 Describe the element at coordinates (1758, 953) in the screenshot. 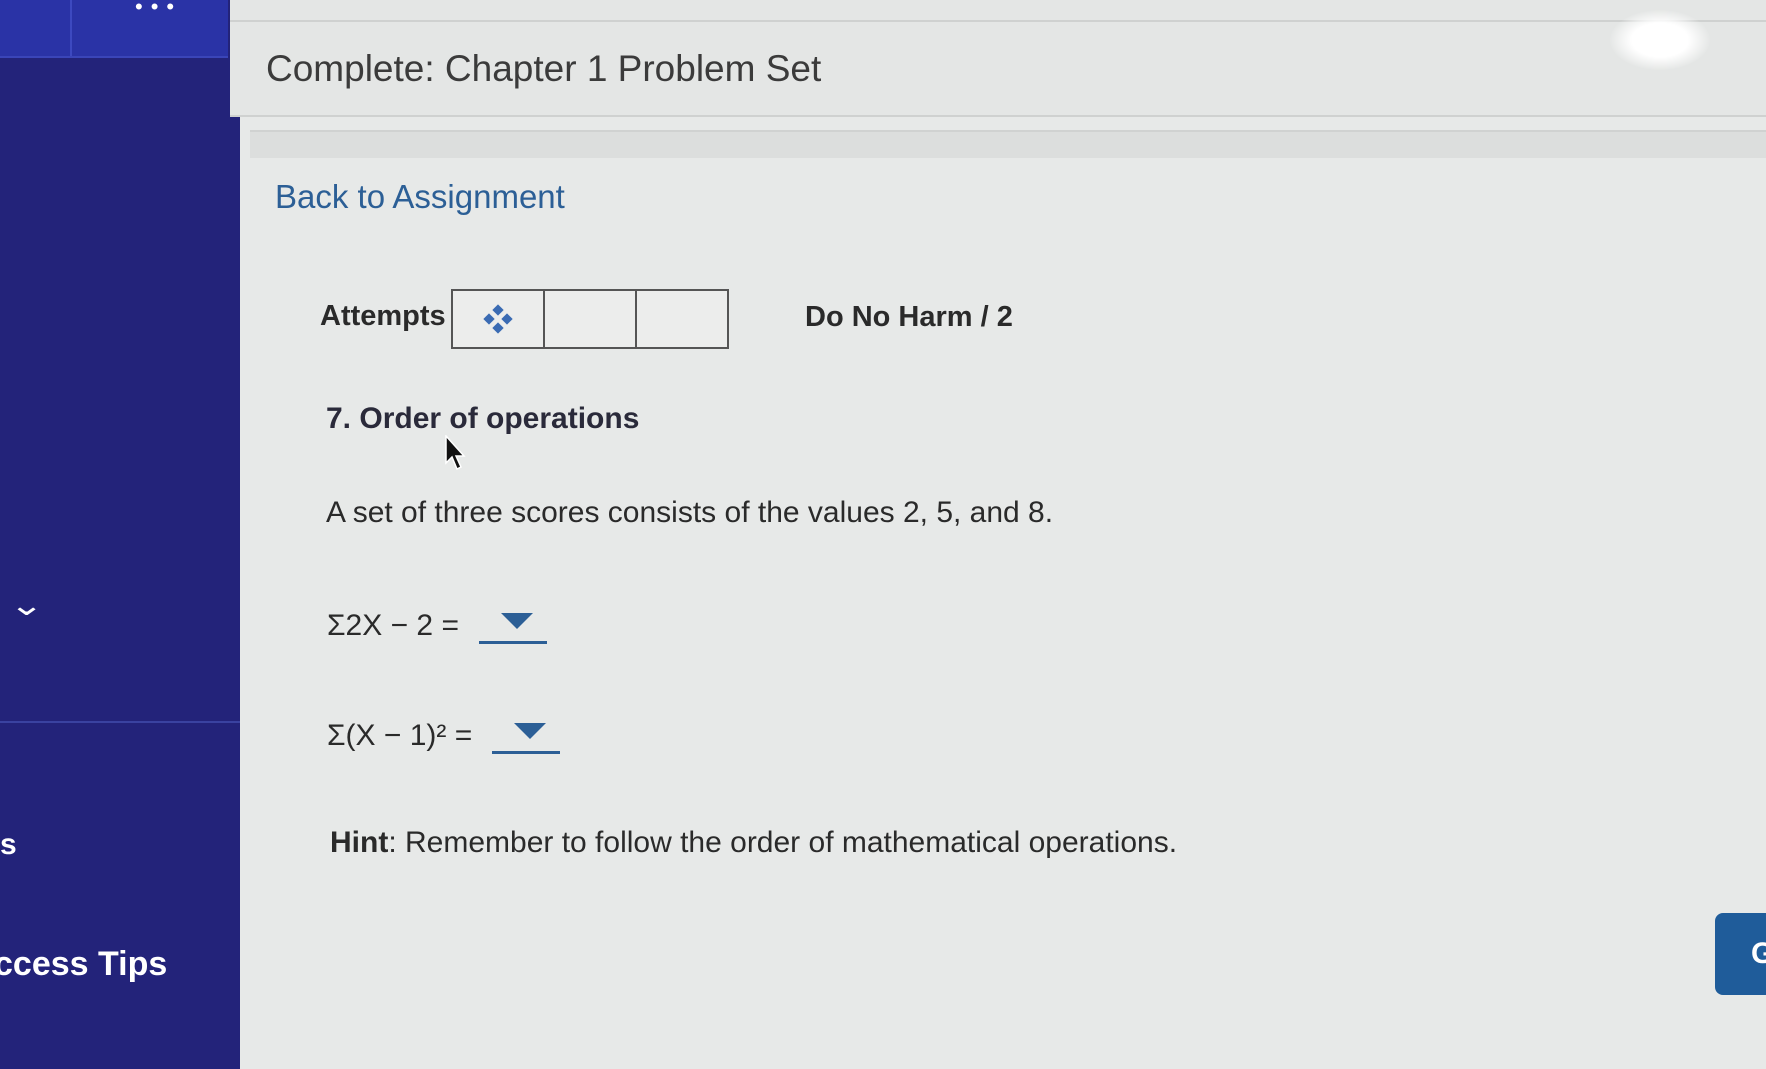

I see `side-action-label: G` at that location.